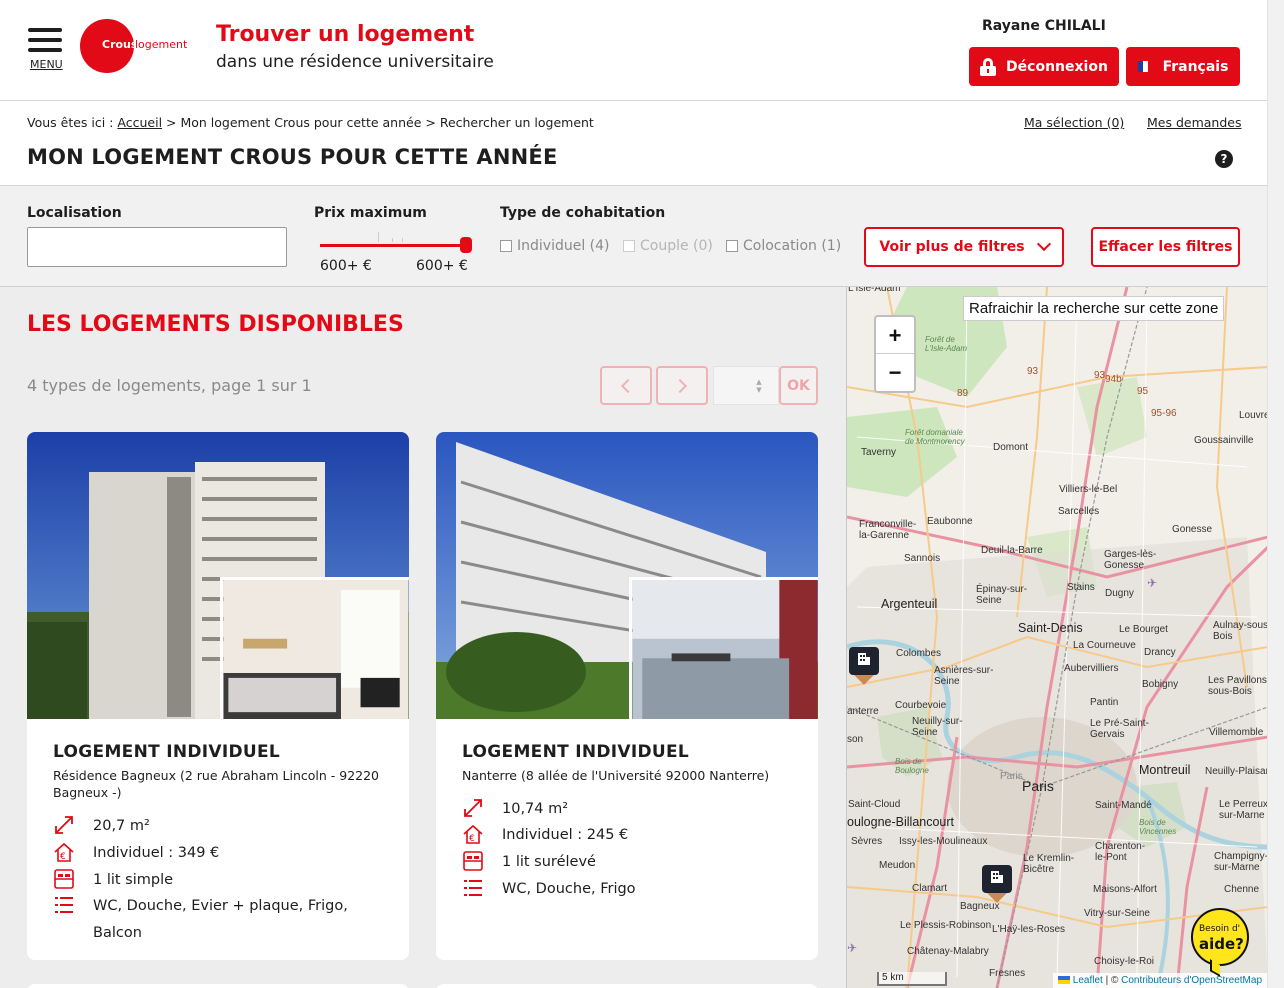 The width and height of the screenshot is (1284, 988). I want to click on more-filters-button: Voir plus de filtres, so click(964, 247).